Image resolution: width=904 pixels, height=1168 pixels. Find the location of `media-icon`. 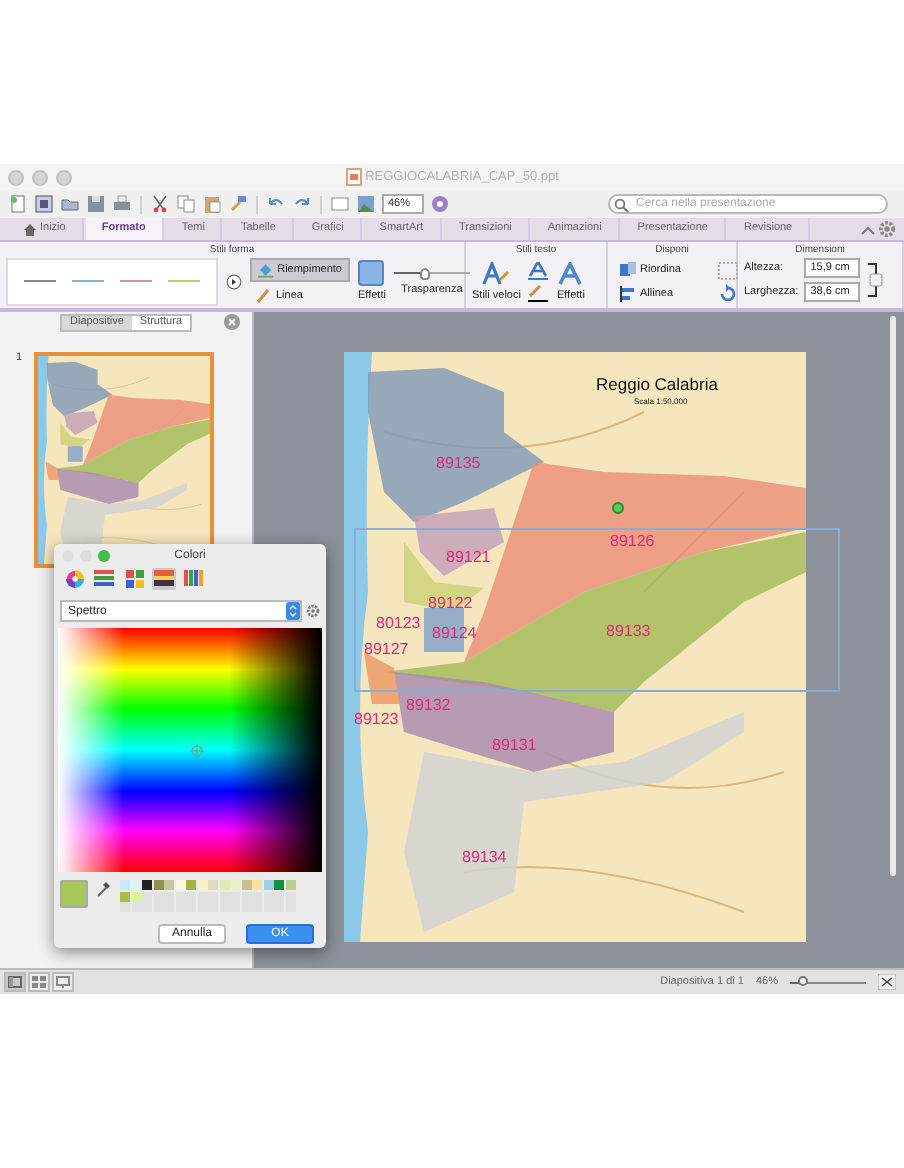

media-icon is located at coordinates (340, 204).